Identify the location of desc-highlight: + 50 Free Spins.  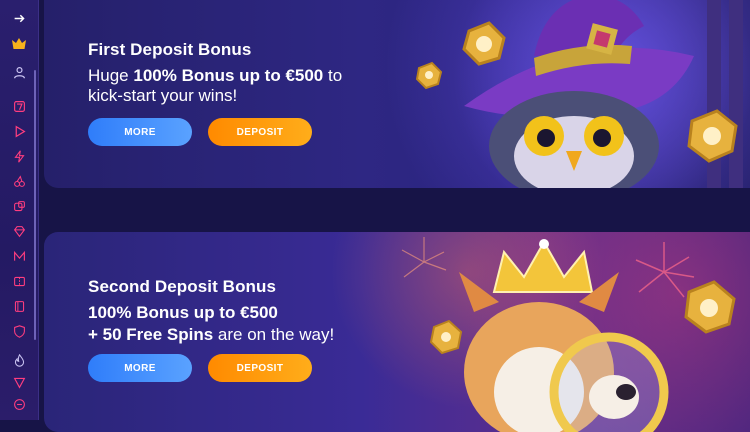
(151, 334).